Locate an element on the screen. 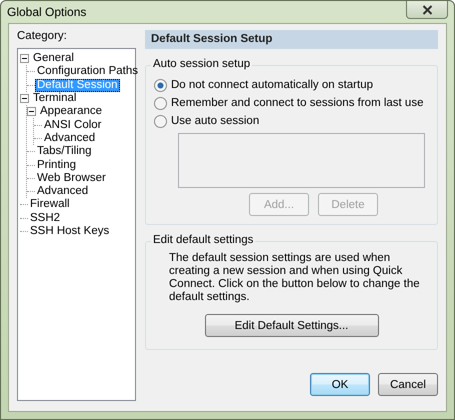 The height and width of the screenshot is (420, 455). group-title: Edit default settings is located at coordinates (203, 240).